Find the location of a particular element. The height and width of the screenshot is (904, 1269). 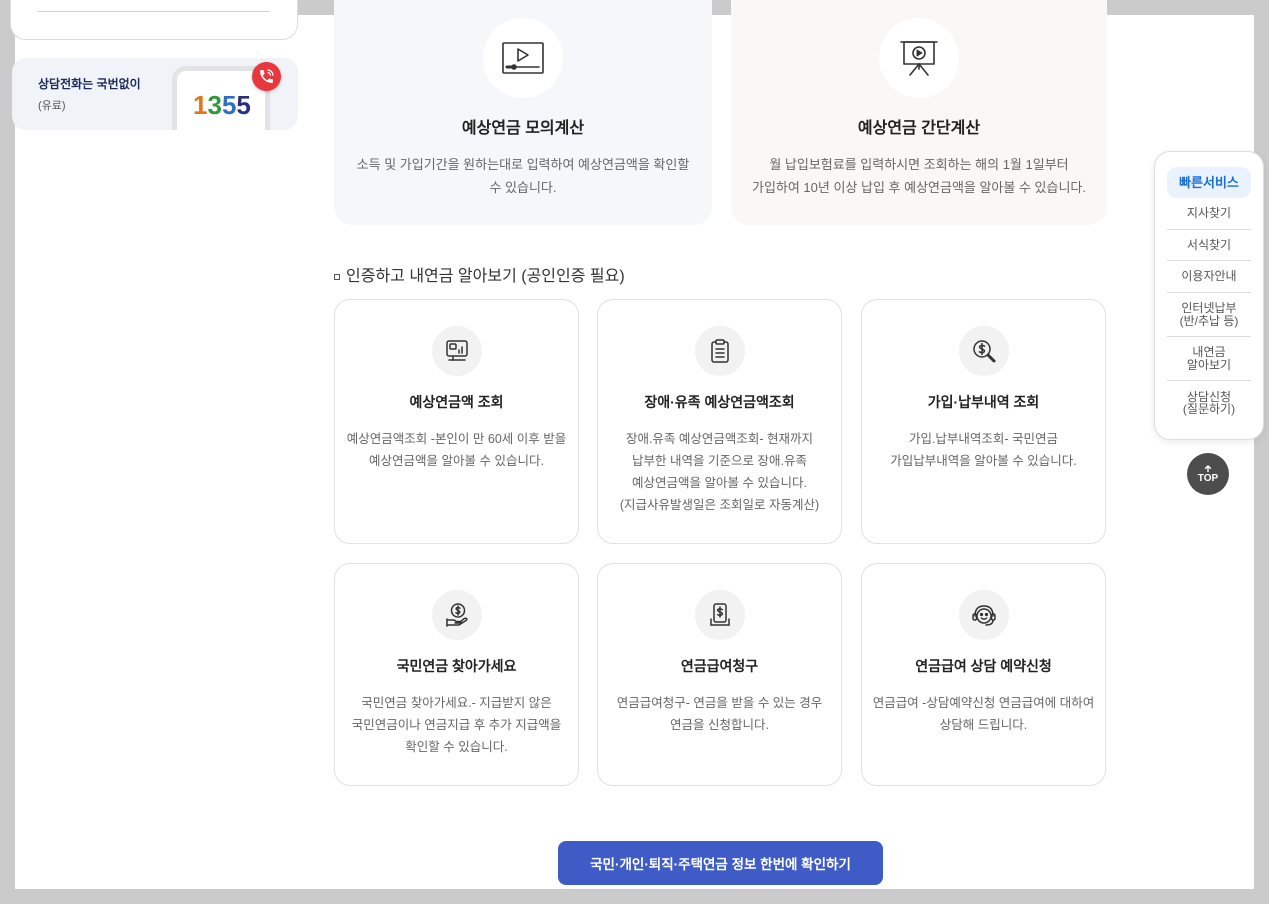

scroll-top-button: TOP is located at coordinates (1208, 474).